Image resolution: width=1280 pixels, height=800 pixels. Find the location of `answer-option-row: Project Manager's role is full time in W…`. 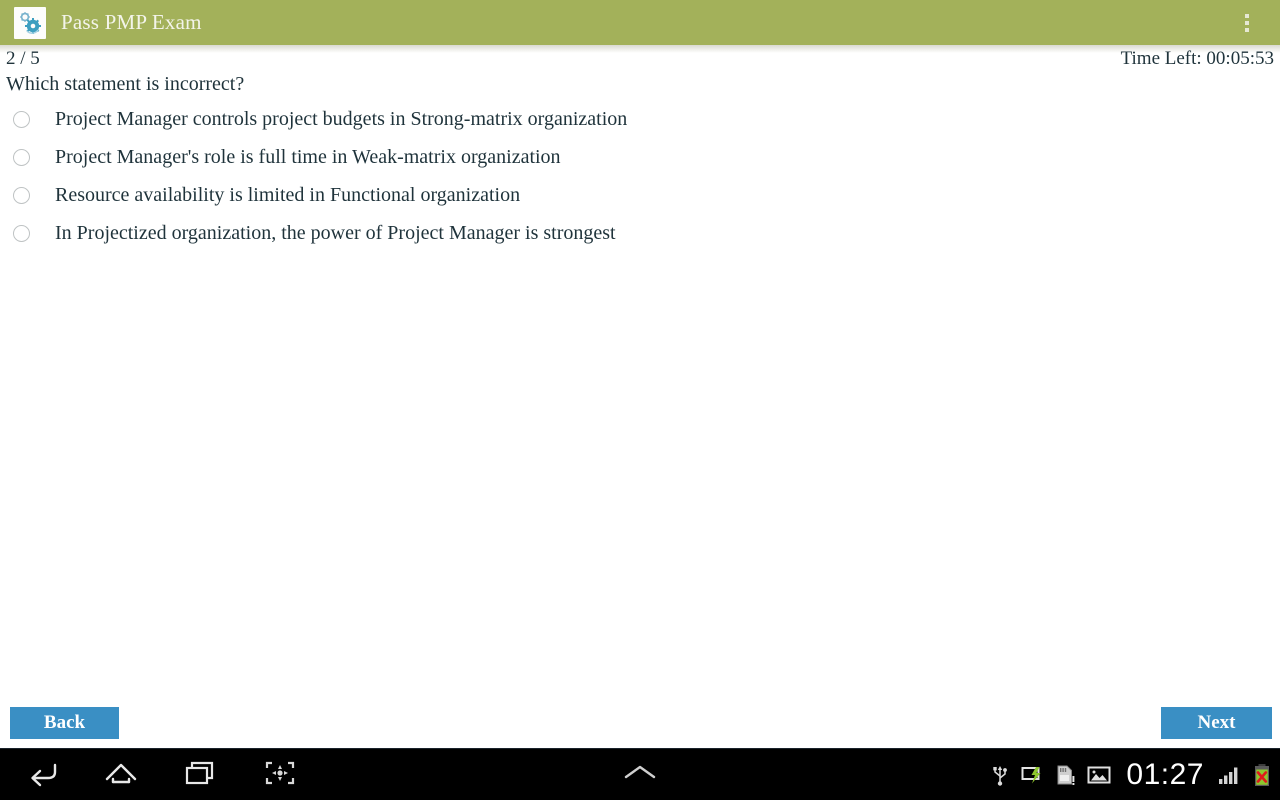

answer-option-row: Project Manager's role is full time in W… is located at coordinates (640, 157).